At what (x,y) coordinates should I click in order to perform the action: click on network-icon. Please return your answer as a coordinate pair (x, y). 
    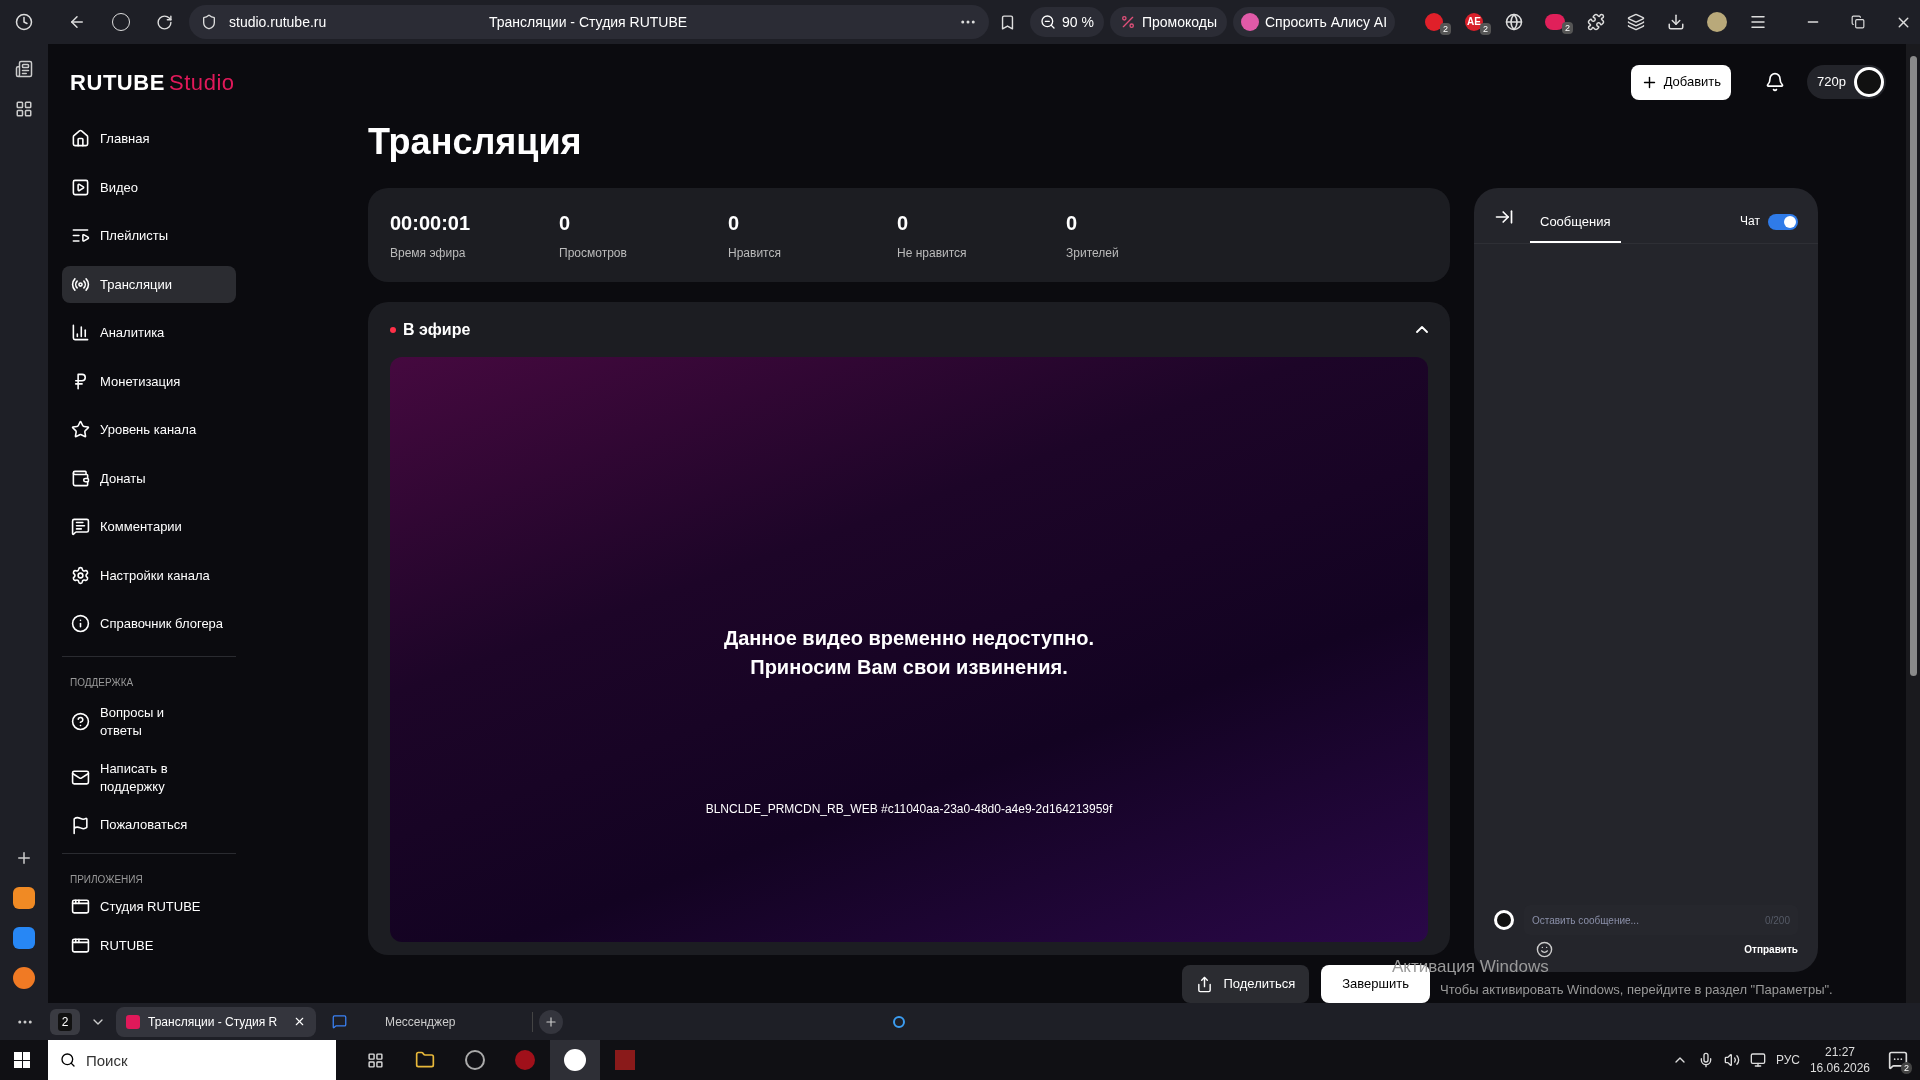
    Looking at the image, I should click on (1757, 1060).